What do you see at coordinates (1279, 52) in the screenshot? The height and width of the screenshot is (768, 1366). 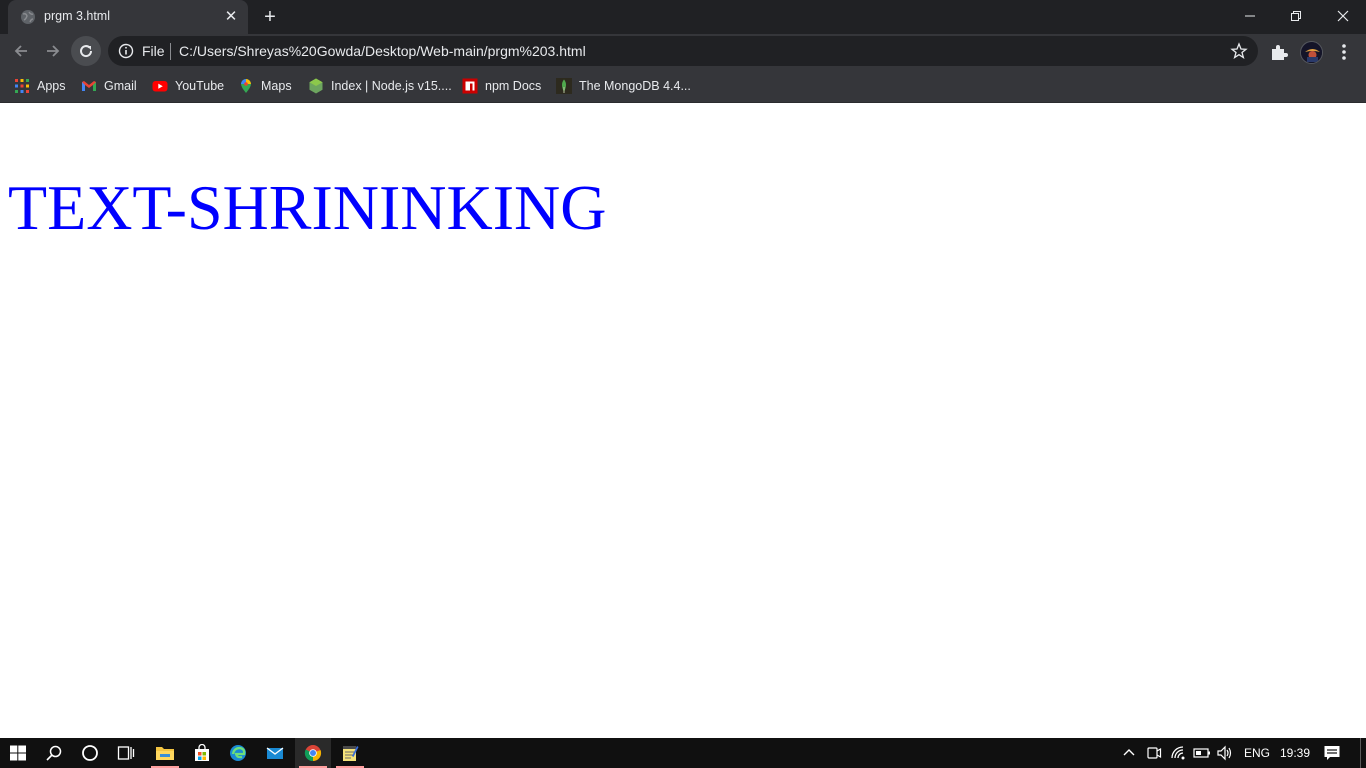 I see `extensions-puzzle-icon` at bounding box center [1279, 52].